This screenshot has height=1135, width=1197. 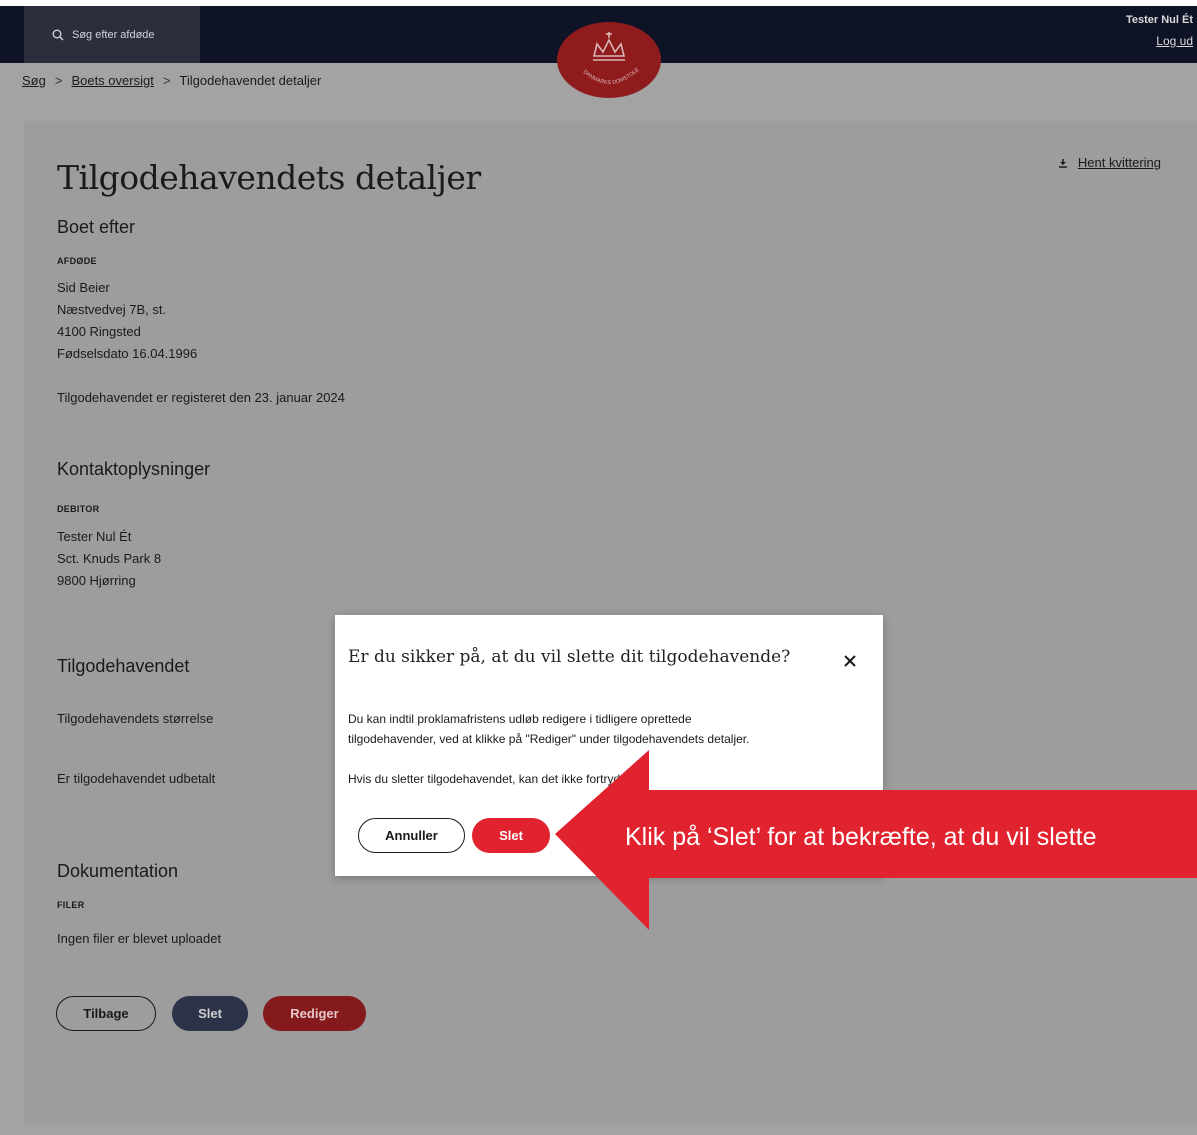 What do you see at coordinates (269, 177) in the screenshot?
I see `page-title: Tilgodehavendets detaljer` at bounding box center [269, 177].